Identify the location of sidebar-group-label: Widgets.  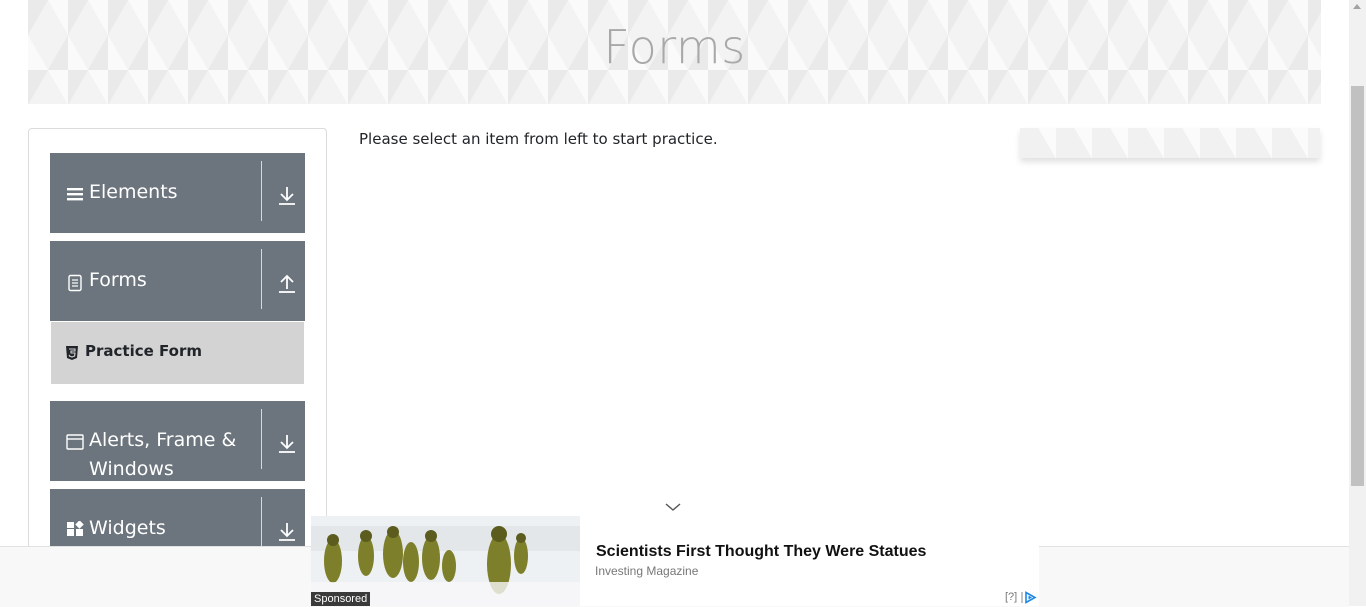
(127, 528).